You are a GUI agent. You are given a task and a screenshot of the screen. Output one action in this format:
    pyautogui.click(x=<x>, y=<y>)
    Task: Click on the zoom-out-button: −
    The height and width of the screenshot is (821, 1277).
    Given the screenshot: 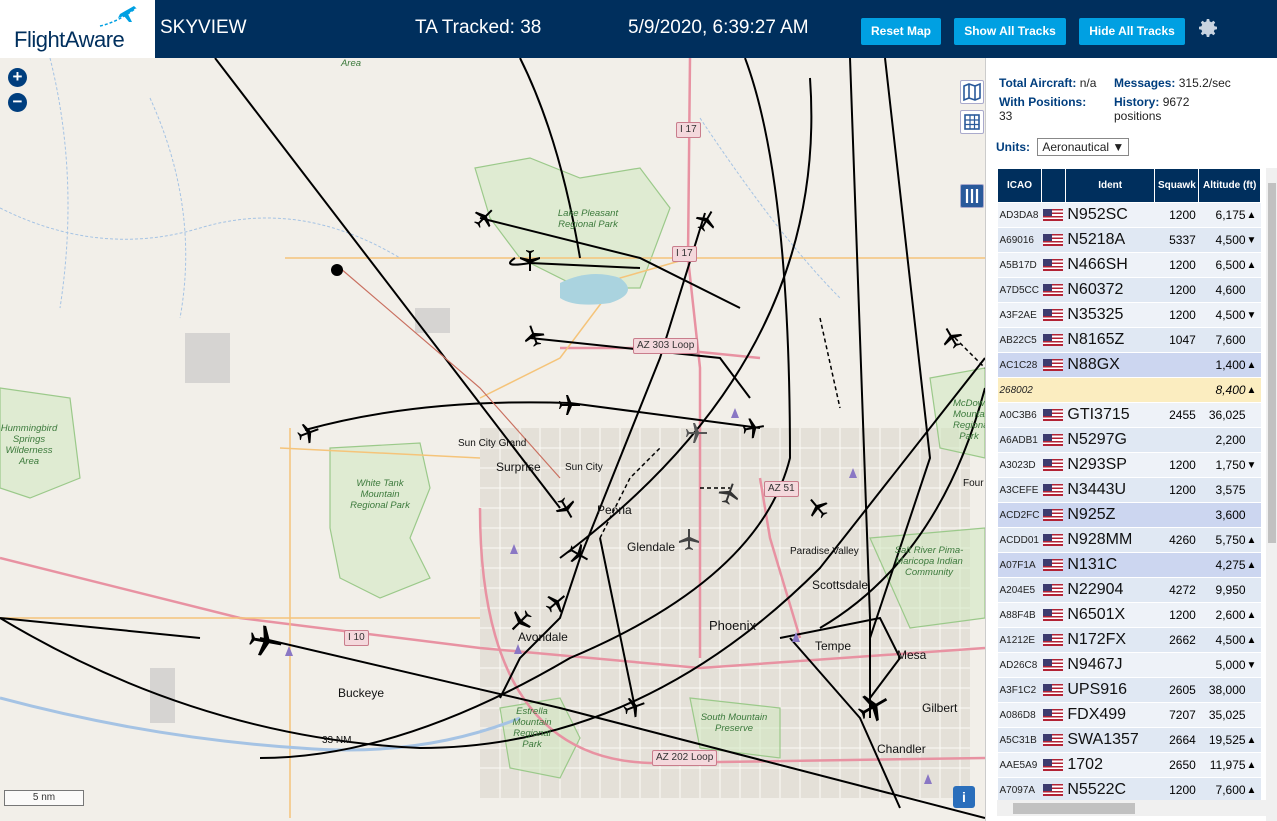 What is the action you would take?
    pyautogui.click(x=17, y=102)
    